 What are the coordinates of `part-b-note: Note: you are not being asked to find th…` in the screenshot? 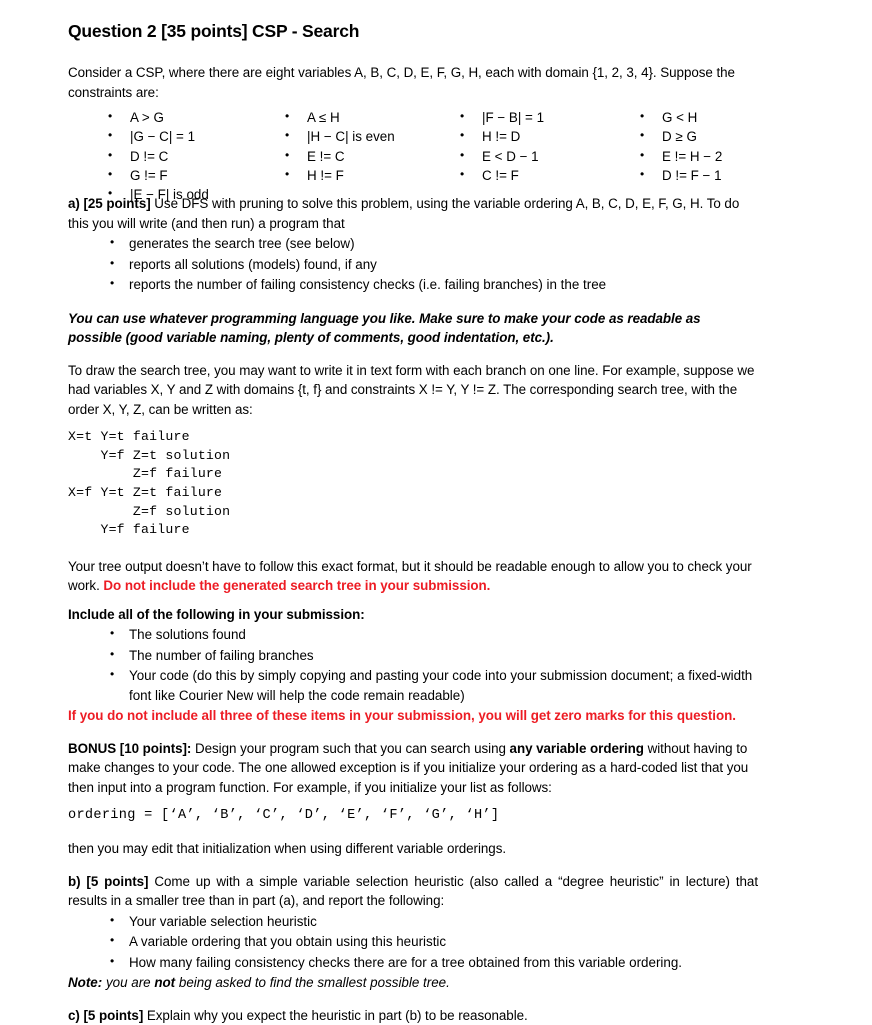 It's located at (413, 983).